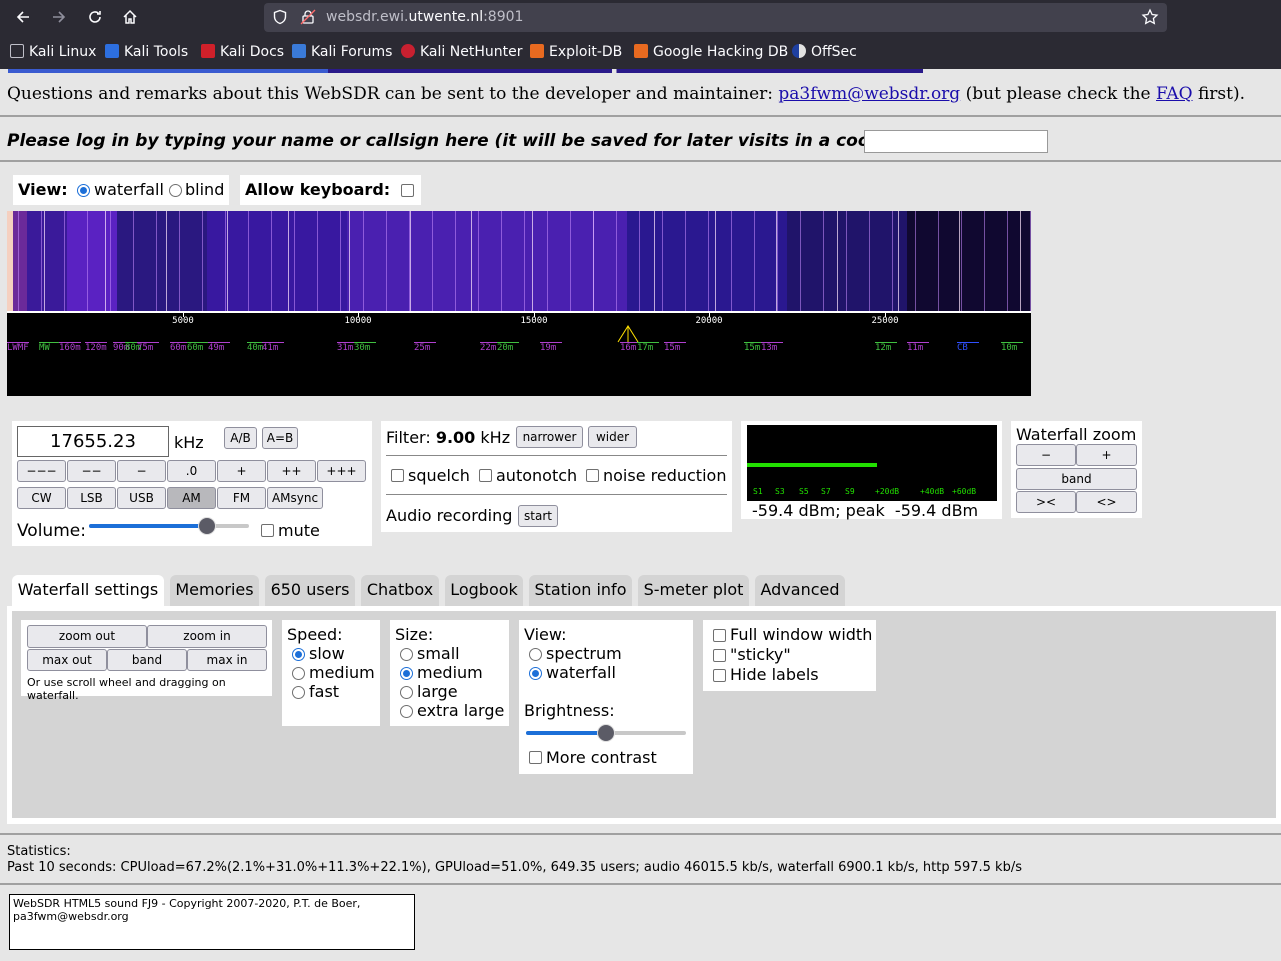  What do you see at coordinates (719, 635) in the screenshot?
I see `full-window-width-checkbox` at bounding box center [719, 635].